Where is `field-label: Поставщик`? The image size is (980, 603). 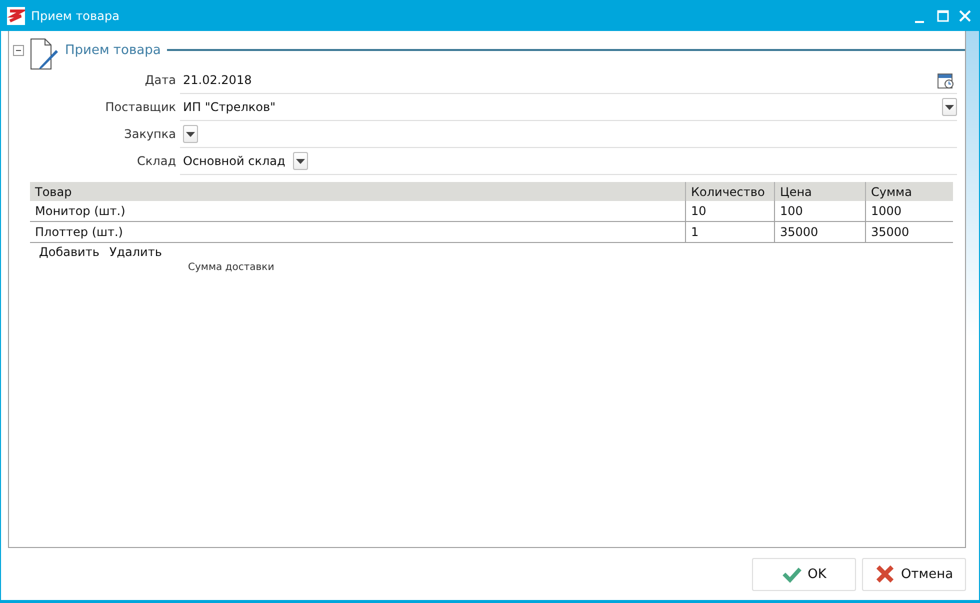
field-label: Поставщик is located at coordinates (140, 107).